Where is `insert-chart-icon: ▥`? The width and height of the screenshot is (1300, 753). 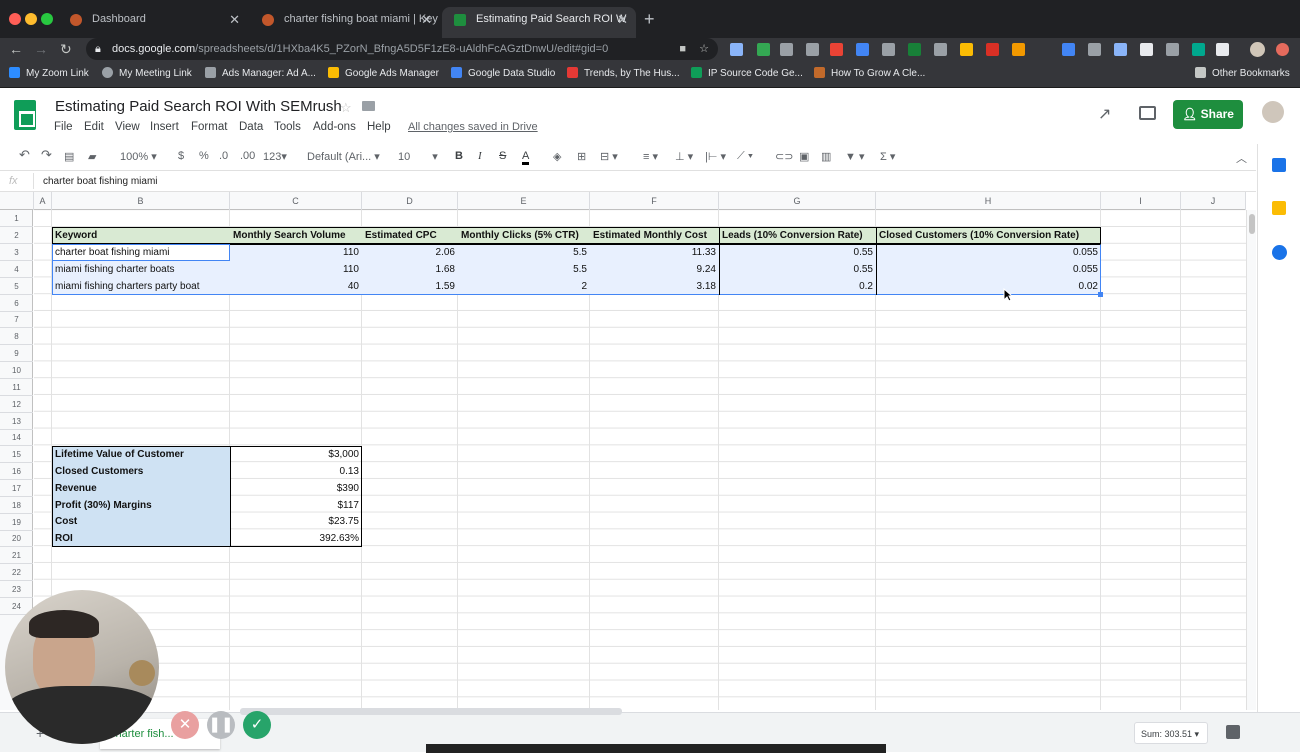 insert-chart-icon: ▥ is located at coordinates (826, 156).